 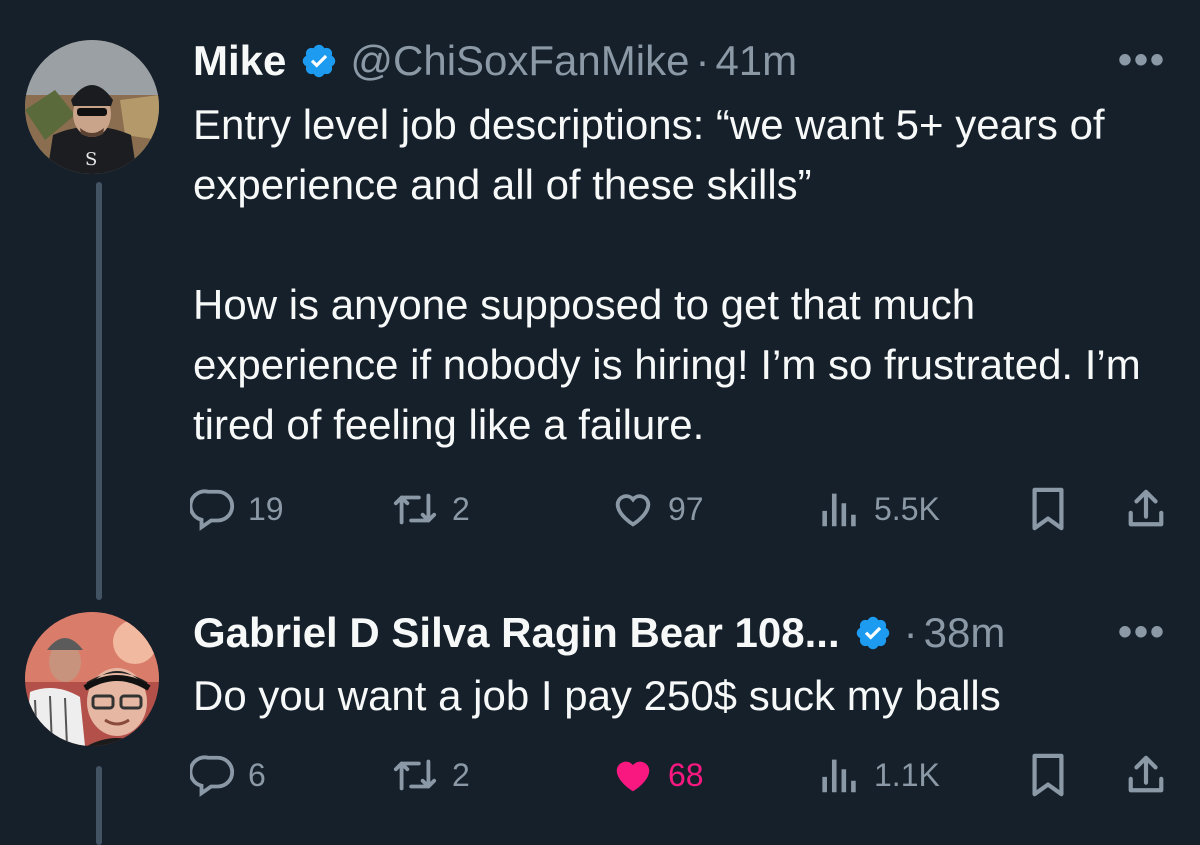 What do you see at coordinates (657, 509) in the screenshot?
I see `like-button: 97` at bounding box center [657, 509].